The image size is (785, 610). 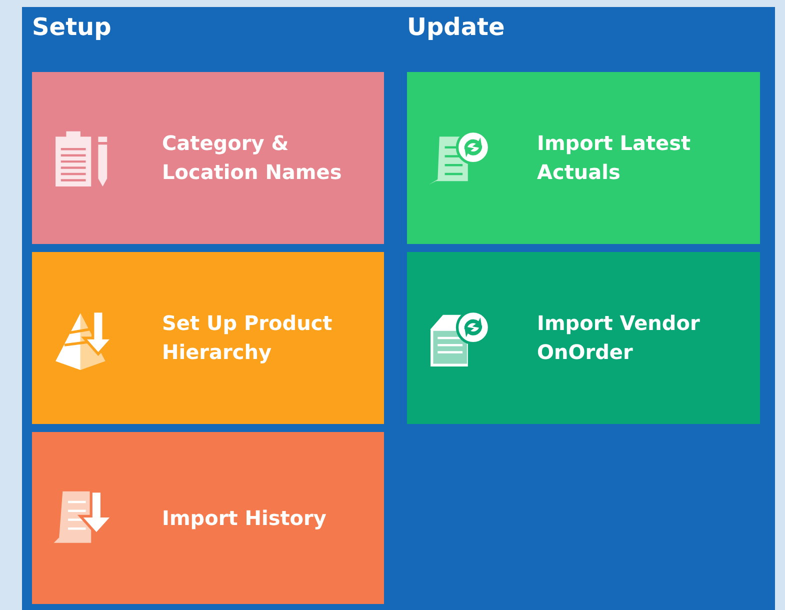 What do you see at coordinates (208, 338) in the screenshot?
I see `tile-button: Set Up Product Hierarchy` at bounding box center [208, 338].